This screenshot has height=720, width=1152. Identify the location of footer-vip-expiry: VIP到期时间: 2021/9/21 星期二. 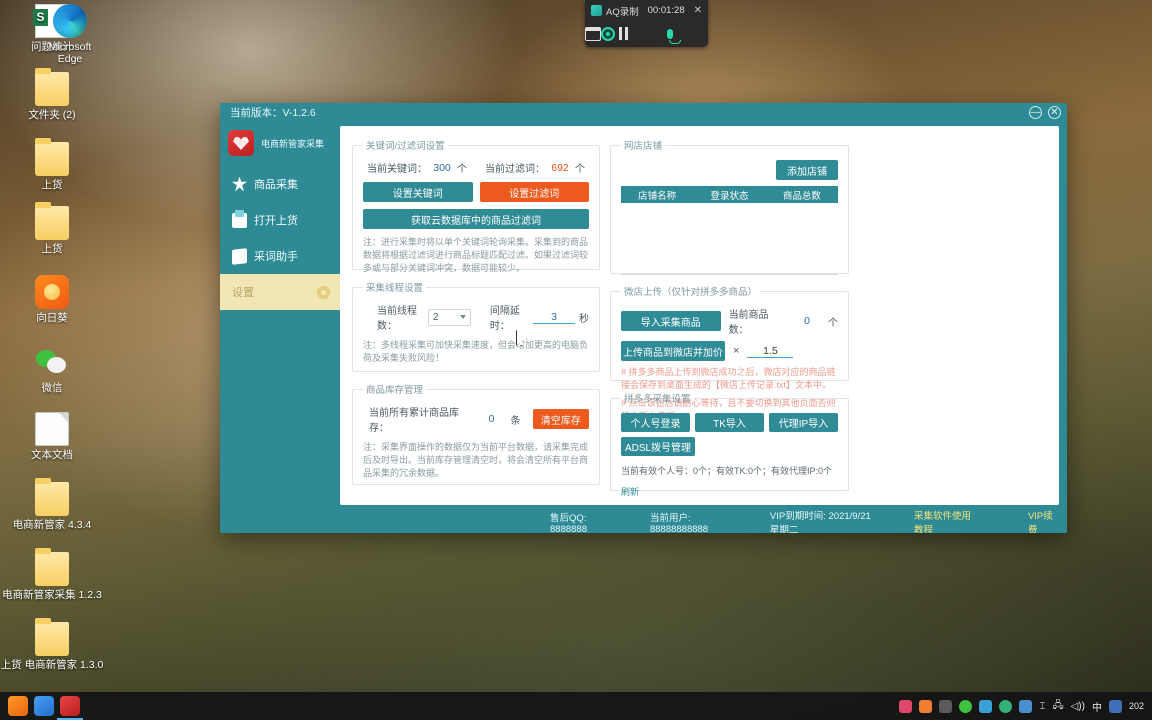
(820, 522).